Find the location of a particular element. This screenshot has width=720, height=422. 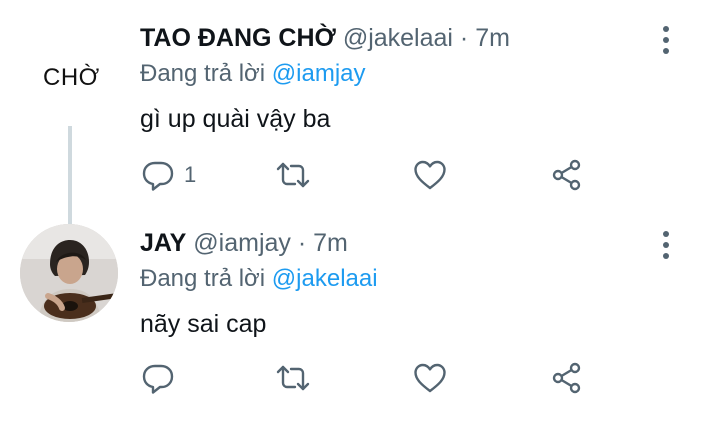

tweet-text: nãy sai cap is located at coordinates (203, 324).